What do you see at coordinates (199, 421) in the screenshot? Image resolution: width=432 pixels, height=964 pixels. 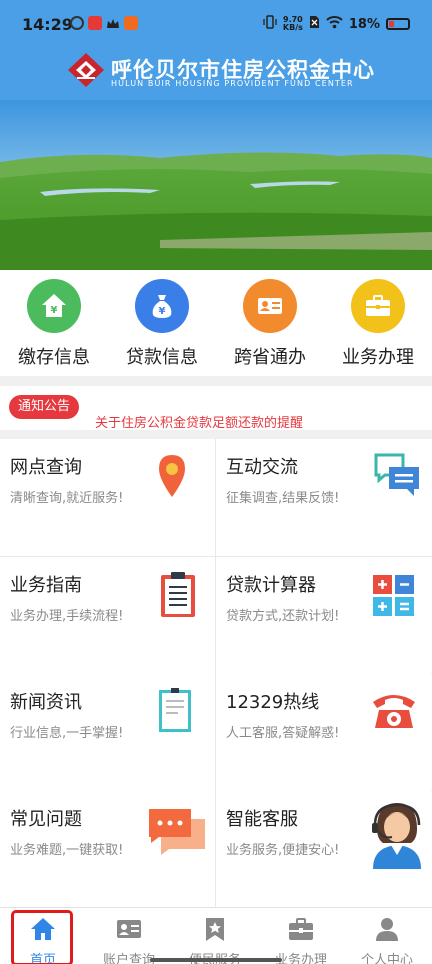 I see `notice-text: 关于住房公积金贷款足额还款的提醒` at bounding box center [199, 421].